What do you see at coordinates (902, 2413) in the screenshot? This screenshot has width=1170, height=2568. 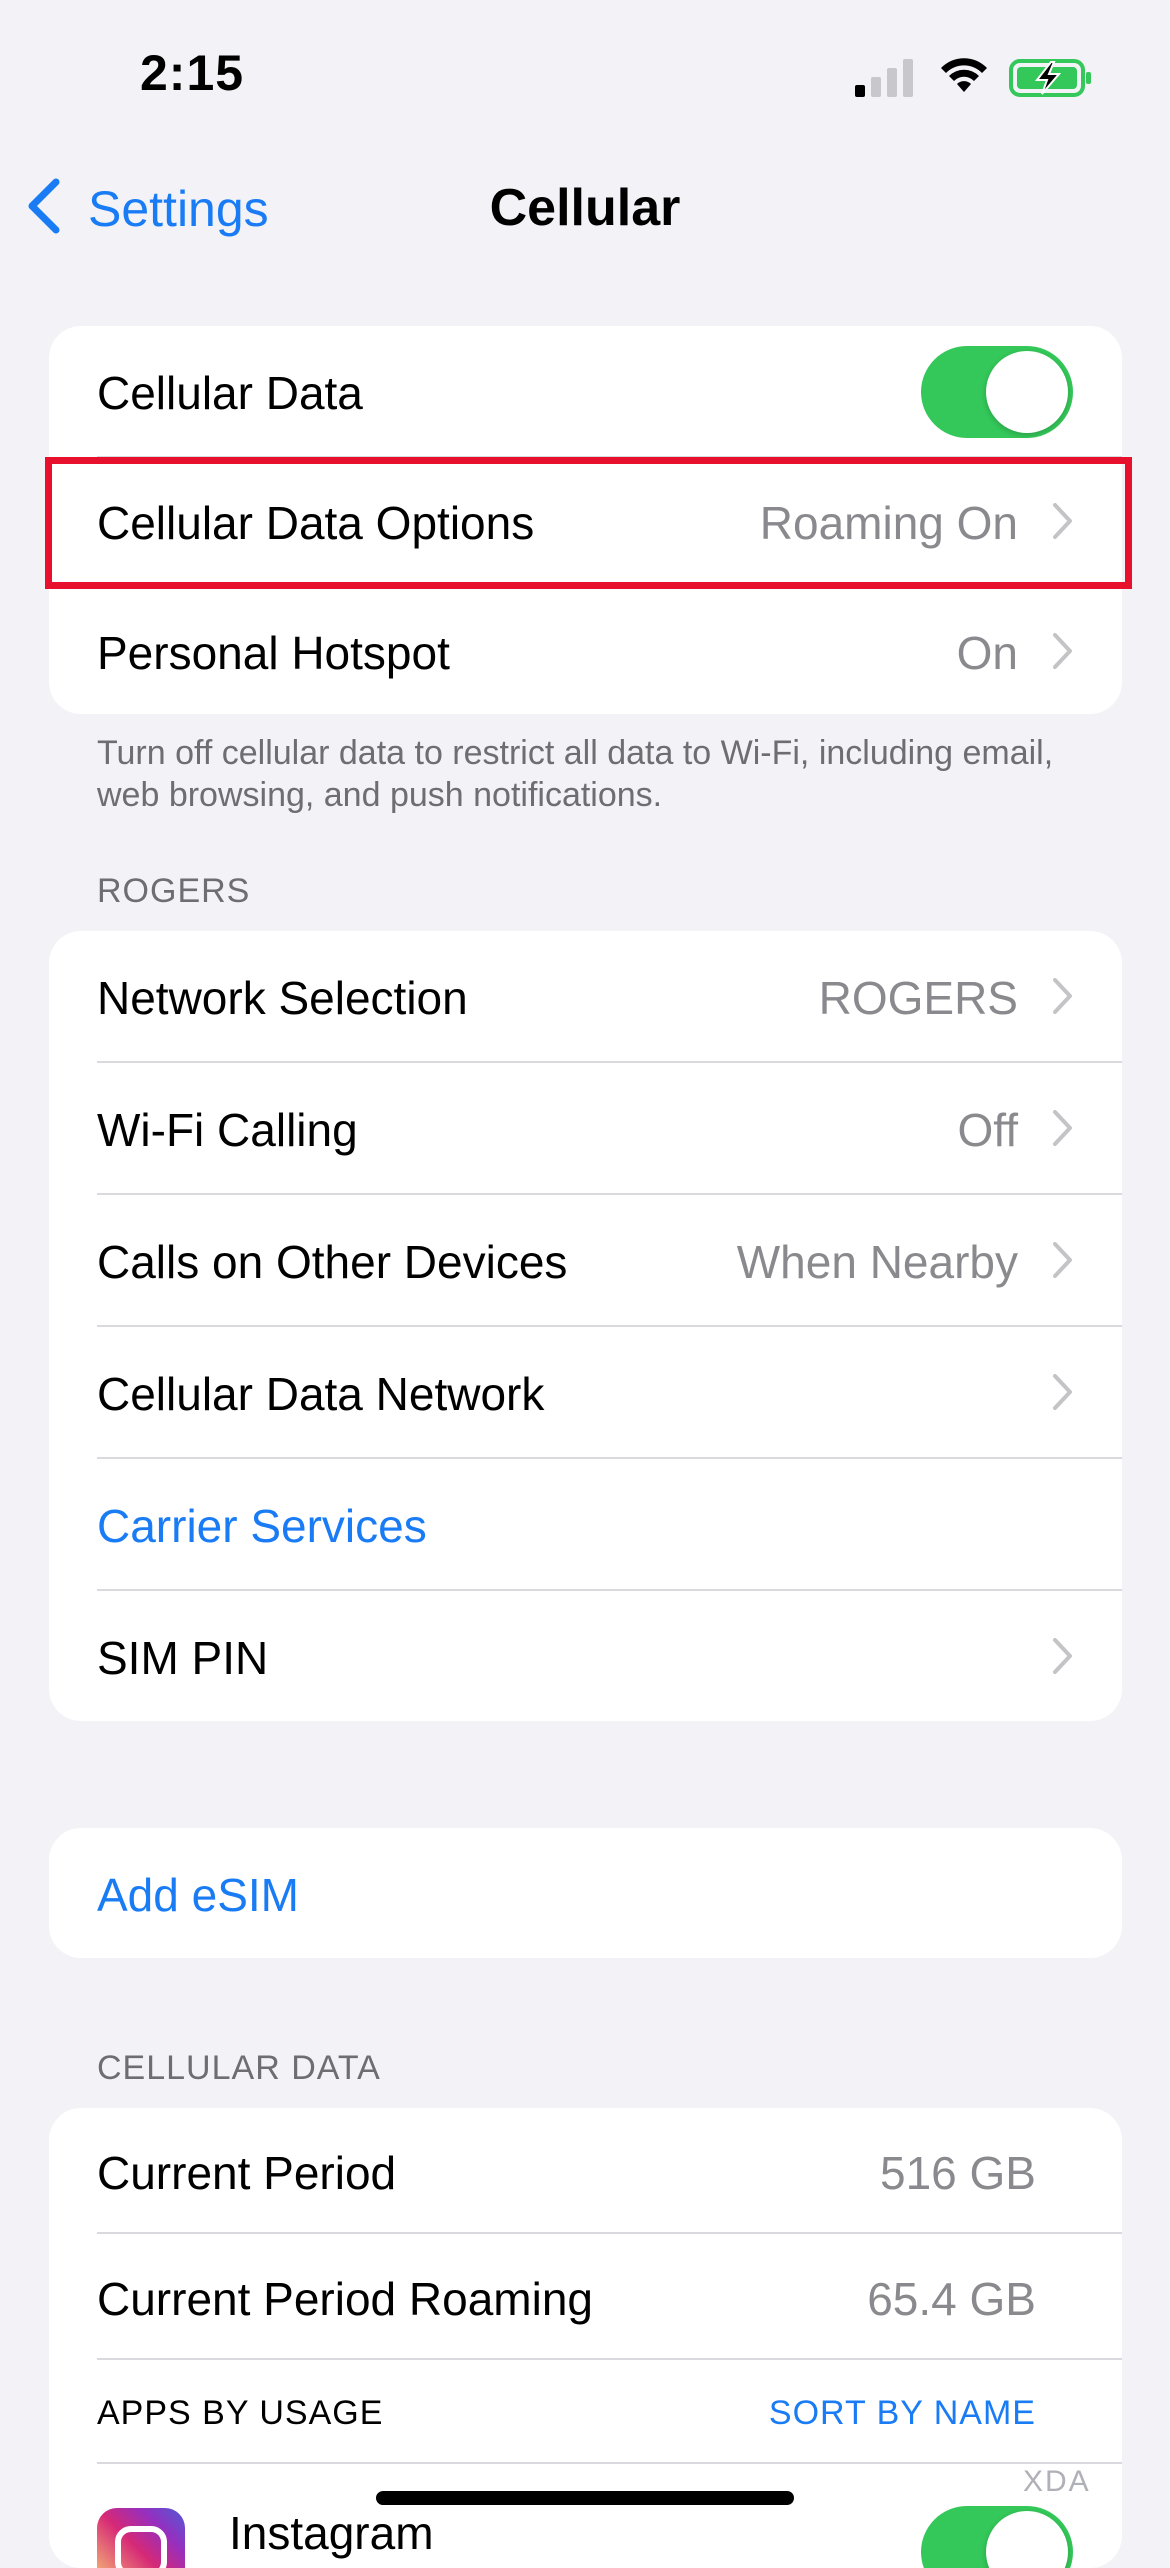 I see `sort-by-name-button: SORT BY NAME` at bounding box center [902, 2413].